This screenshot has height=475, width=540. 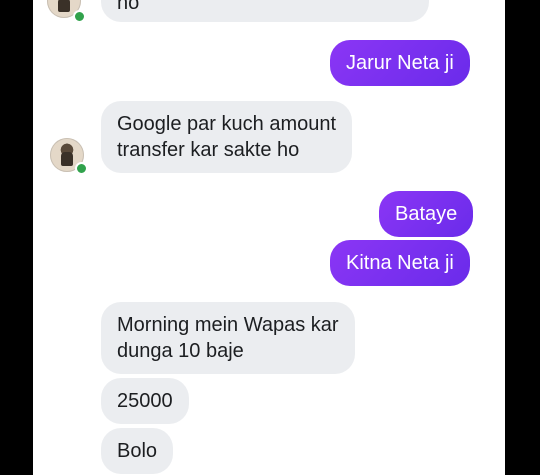 I want to click on message-text: ho, so click(x=128, y=7).